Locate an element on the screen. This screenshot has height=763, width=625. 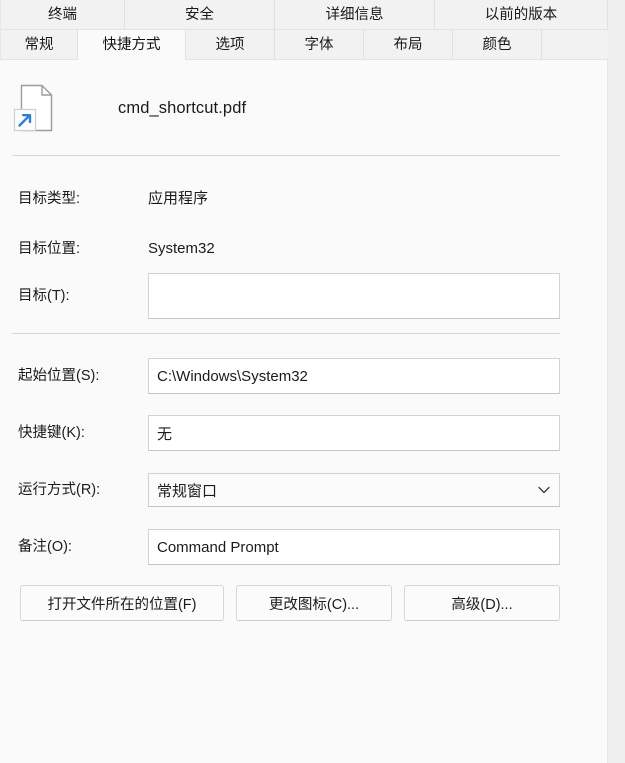
target-location-label: 目标位置: is located at coordinates (49, 249).